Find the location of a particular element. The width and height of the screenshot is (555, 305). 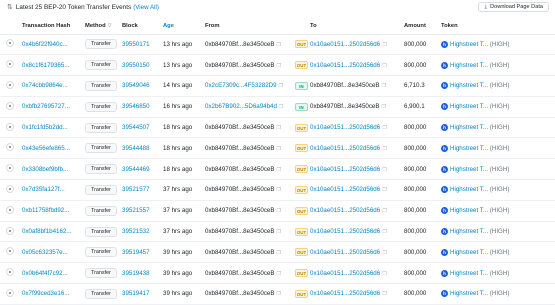

header-age: Age is located at coordinates (184, 27).